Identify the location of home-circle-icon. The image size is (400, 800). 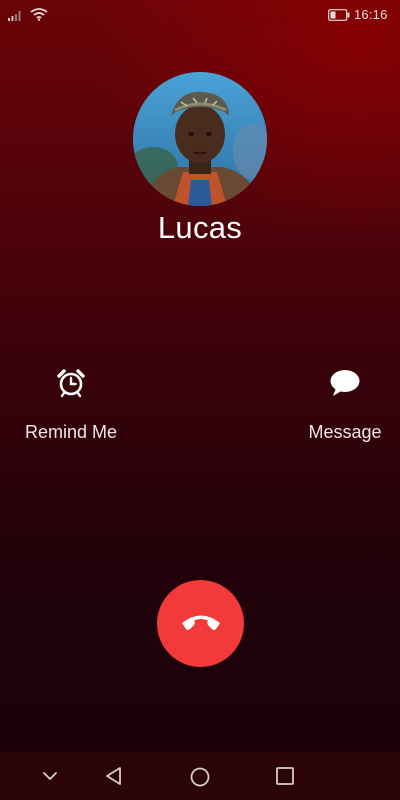
(200, 779).